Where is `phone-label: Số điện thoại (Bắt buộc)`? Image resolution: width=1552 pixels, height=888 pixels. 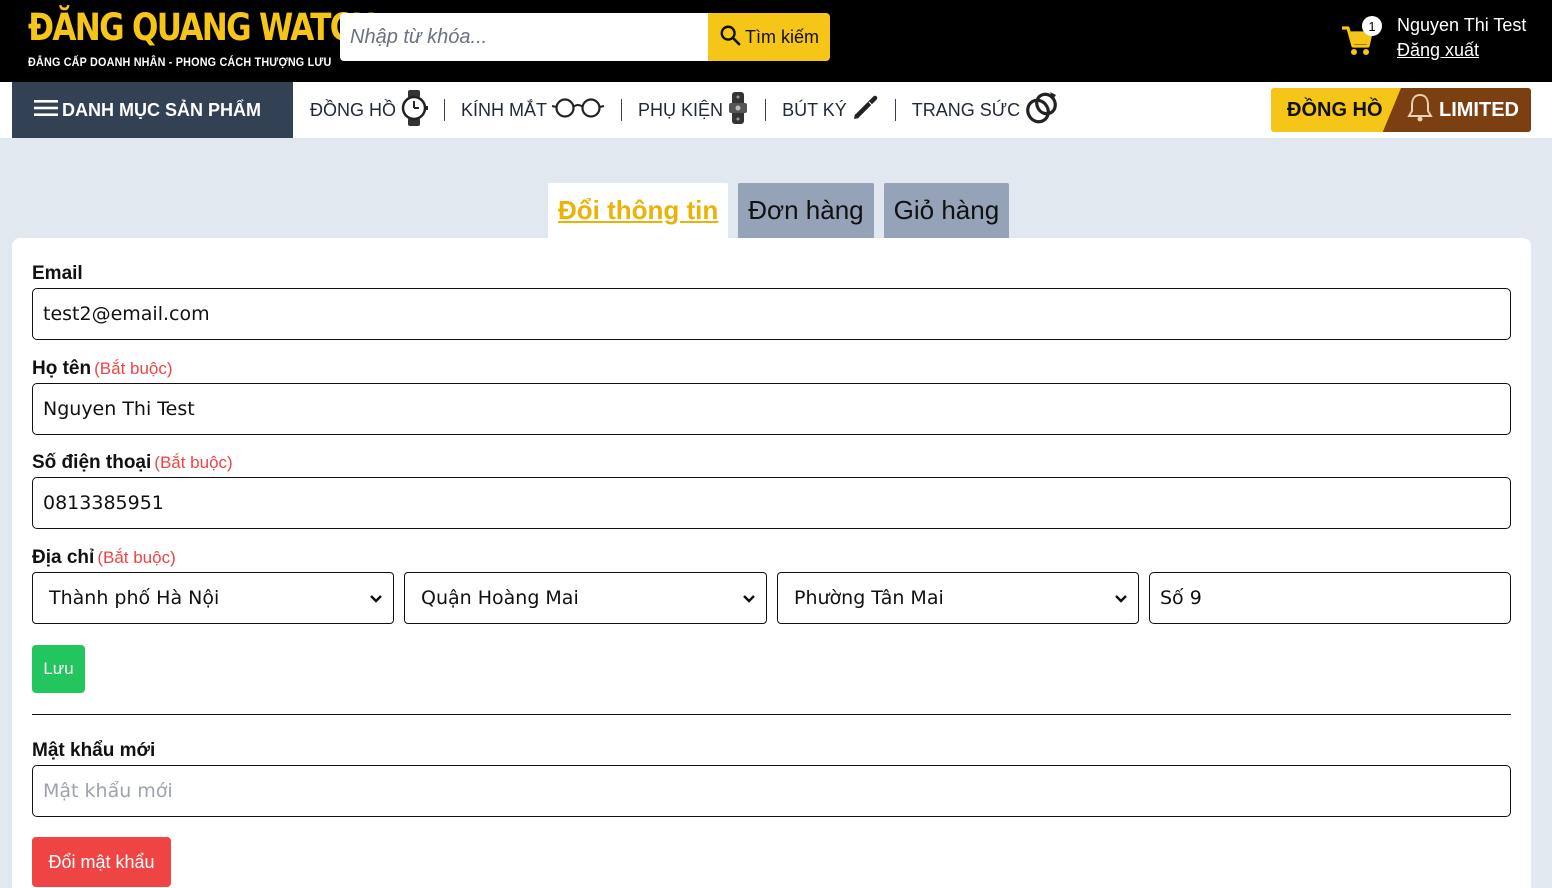
phone-label: Số điện thoại (Bắt buộc) is located at coordinates (132, 463).